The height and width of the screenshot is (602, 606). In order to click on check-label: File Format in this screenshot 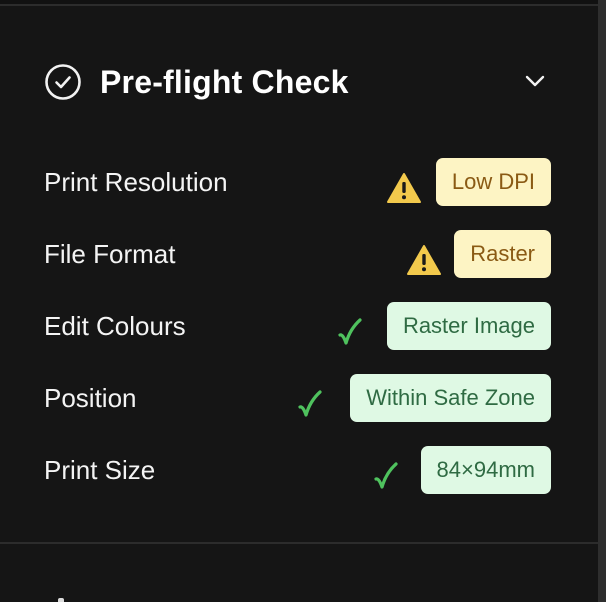, I will do `click(110, 254)`.